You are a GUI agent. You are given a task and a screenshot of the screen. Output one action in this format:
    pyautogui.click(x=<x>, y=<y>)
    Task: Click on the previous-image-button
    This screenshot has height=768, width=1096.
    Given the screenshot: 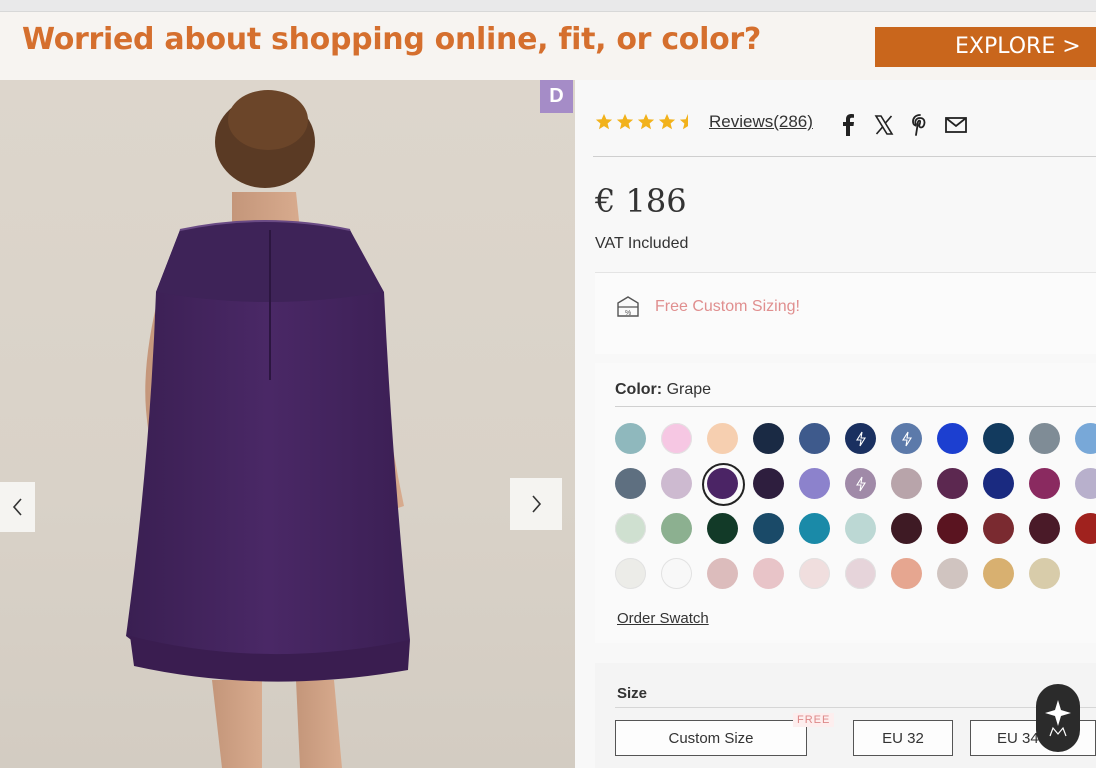 What is the action you would take?
    pyautogui.click(x=17, y=507)
    